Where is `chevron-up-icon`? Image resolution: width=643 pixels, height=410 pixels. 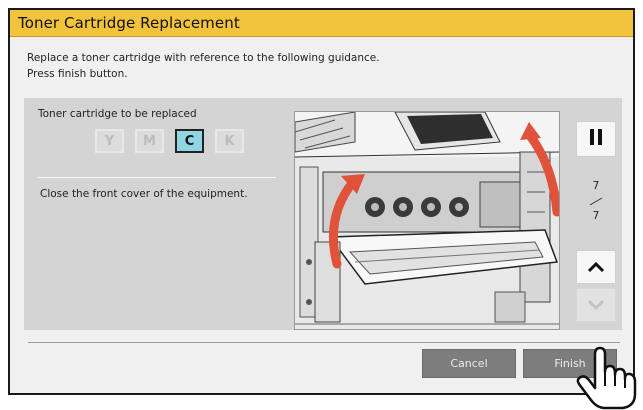
chevron-up-icon is located at coordinates (596, 267).